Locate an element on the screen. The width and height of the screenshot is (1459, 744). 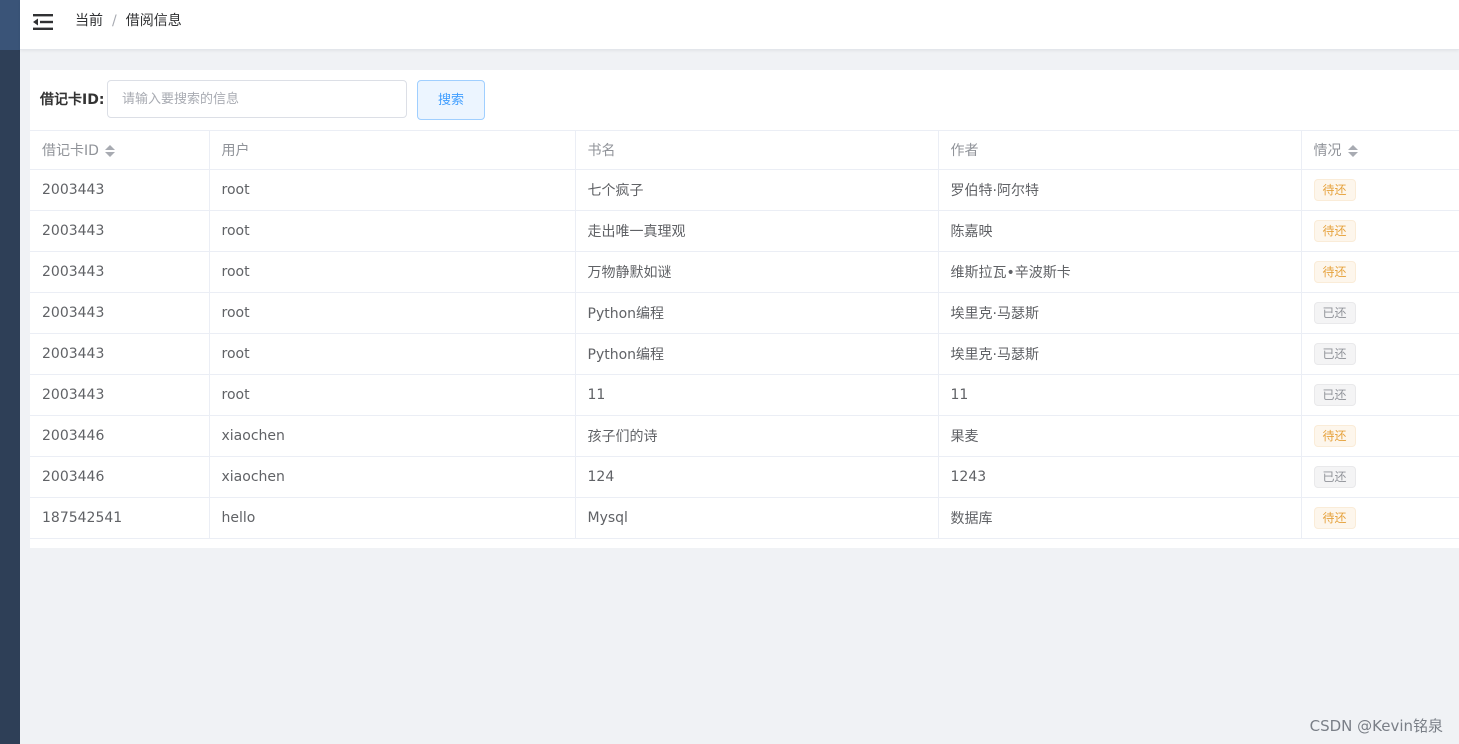
table-row: 2003443 root 七个疯子 罗伯特·阿尔特 待还 is located at coordinates (744, 190).